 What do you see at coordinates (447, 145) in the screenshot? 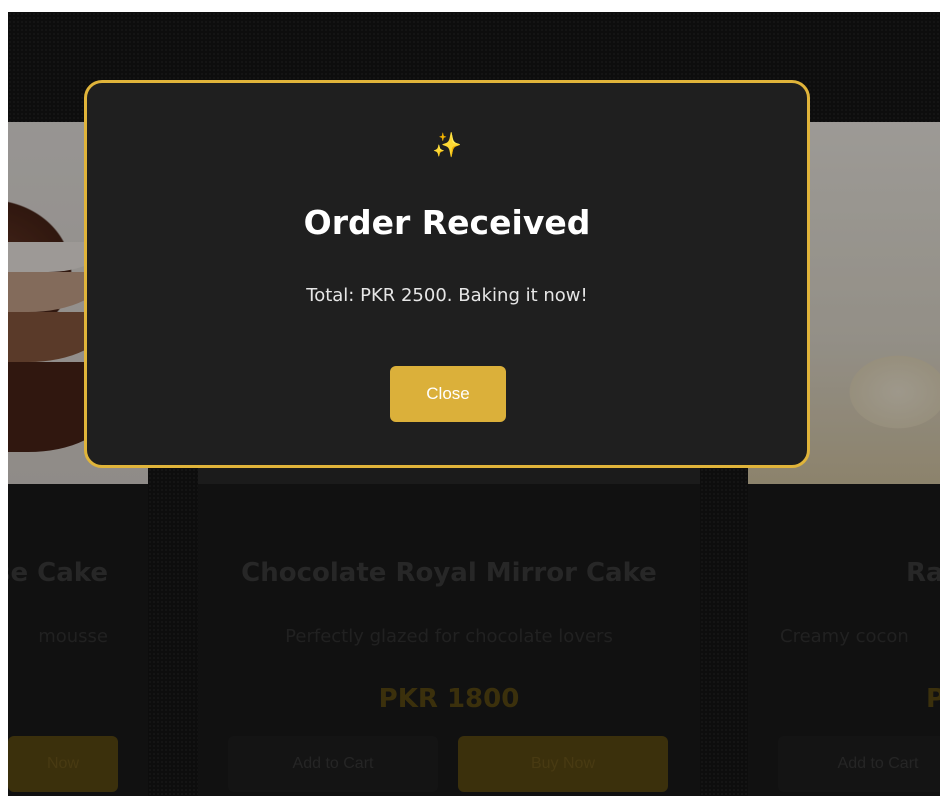
I see `sparkles-icon: ✨` at bounding box center [447, 145].